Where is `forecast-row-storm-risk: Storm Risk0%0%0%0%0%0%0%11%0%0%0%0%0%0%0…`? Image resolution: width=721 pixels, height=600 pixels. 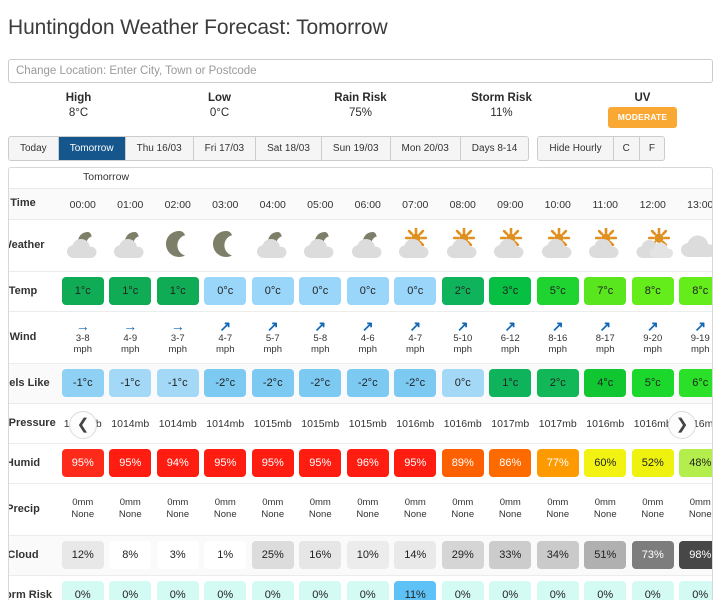 forecast-row-storm-risk: Storm Risk0%0%0%0%0%0%0%11%0%0%0%0%0%0%0… is located at coordinates (360, 587).